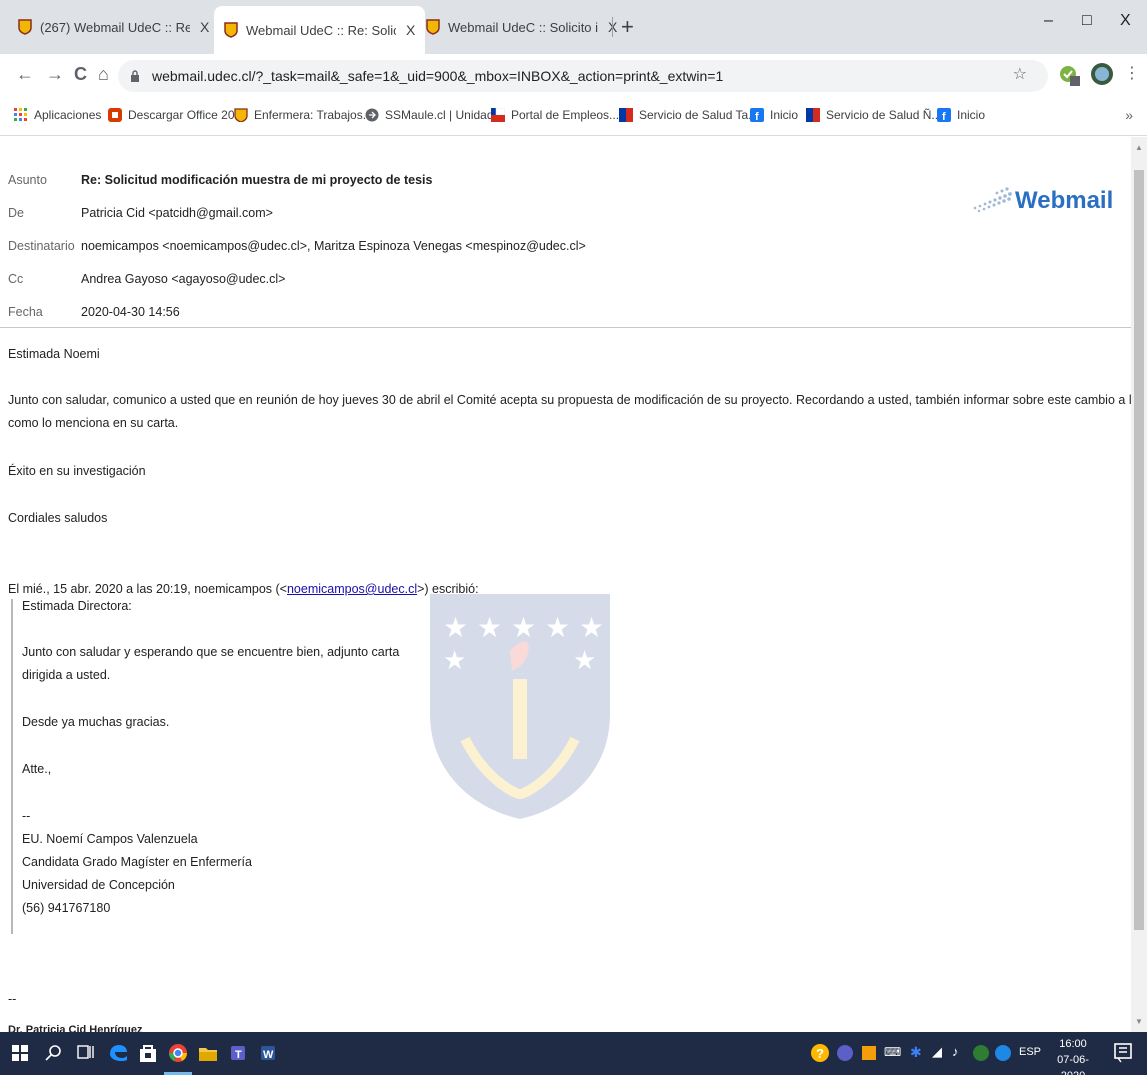 The height and width of the screenshot is (1075, 1147). Describe the element at coordinates (944, 116) in the screenshot. I see `svg-text: f` at that location.